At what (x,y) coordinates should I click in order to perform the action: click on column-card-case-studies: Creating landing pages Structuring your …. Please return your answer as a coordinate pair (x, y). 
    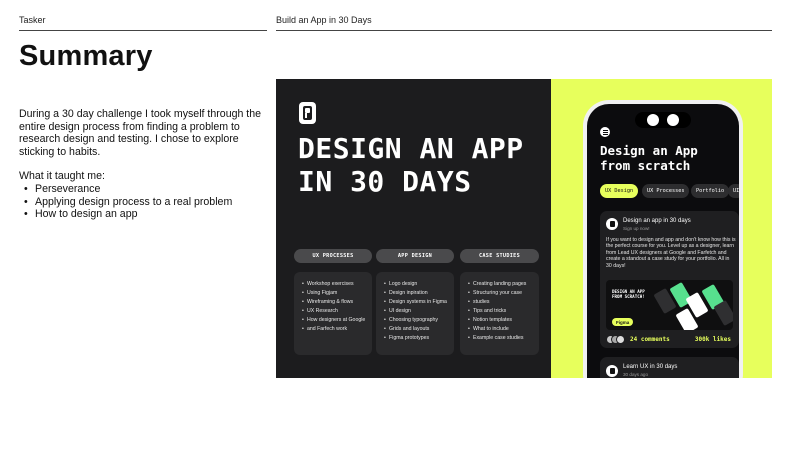
    Looking at the image, I should click on (499, 313).